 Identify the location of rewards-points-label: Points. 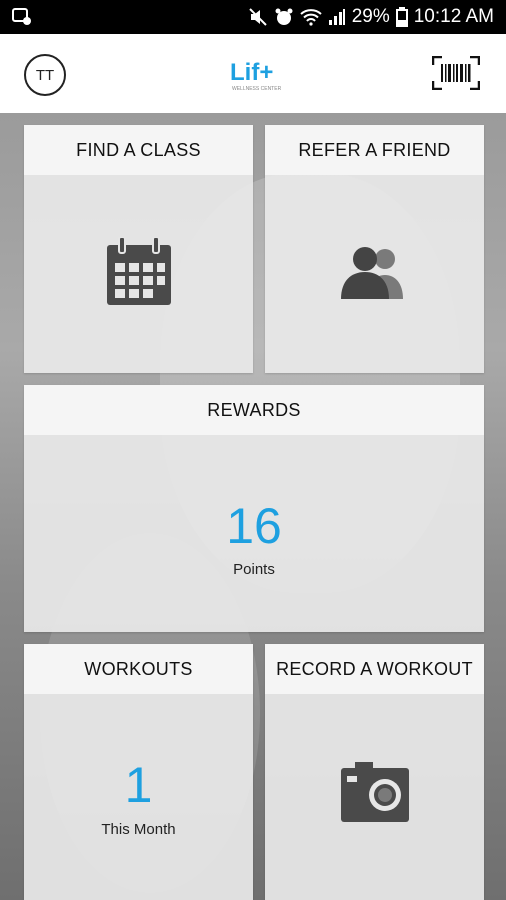
(254, 569).